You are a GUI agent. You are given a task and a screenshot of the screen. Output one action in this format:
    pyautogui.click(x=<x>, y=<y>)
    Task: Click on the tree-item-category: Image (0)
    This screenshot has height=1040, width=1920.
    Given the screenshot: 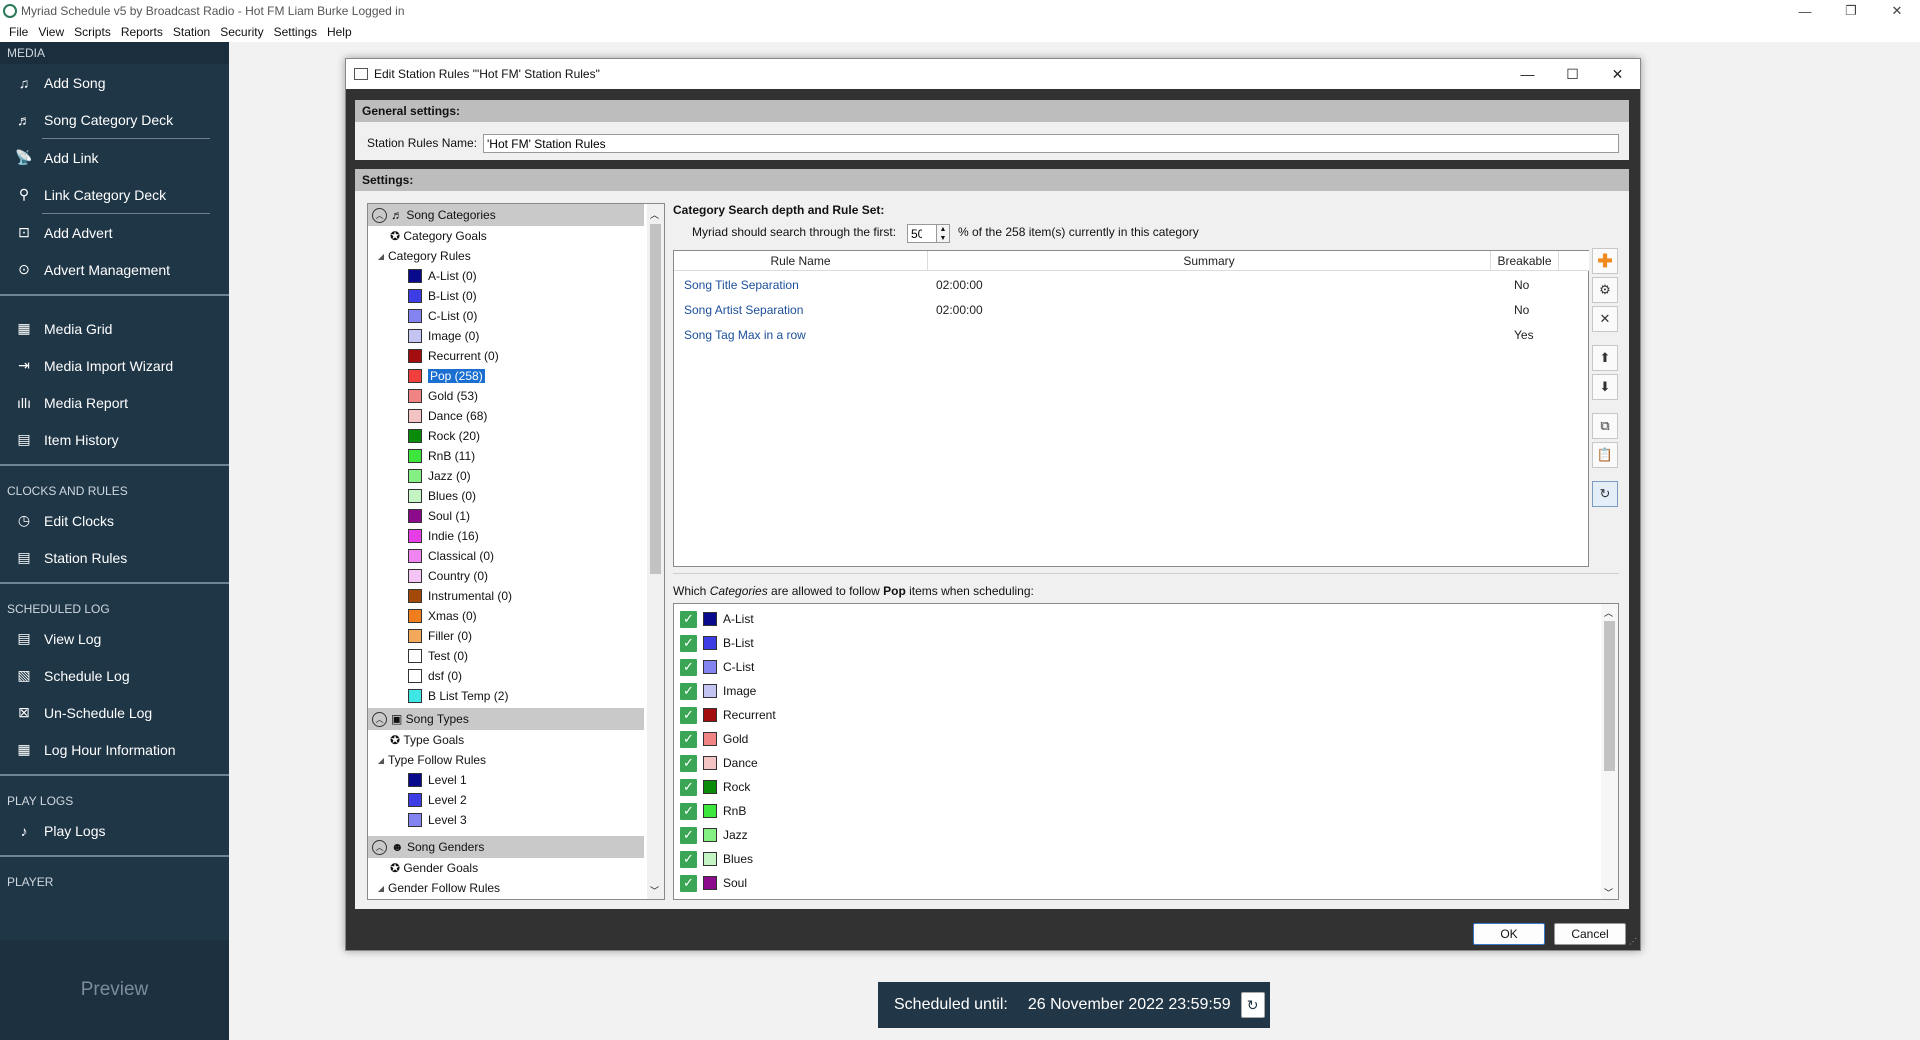 What is the action you would take?
    pyautogui.click(x=516, y=336)
    